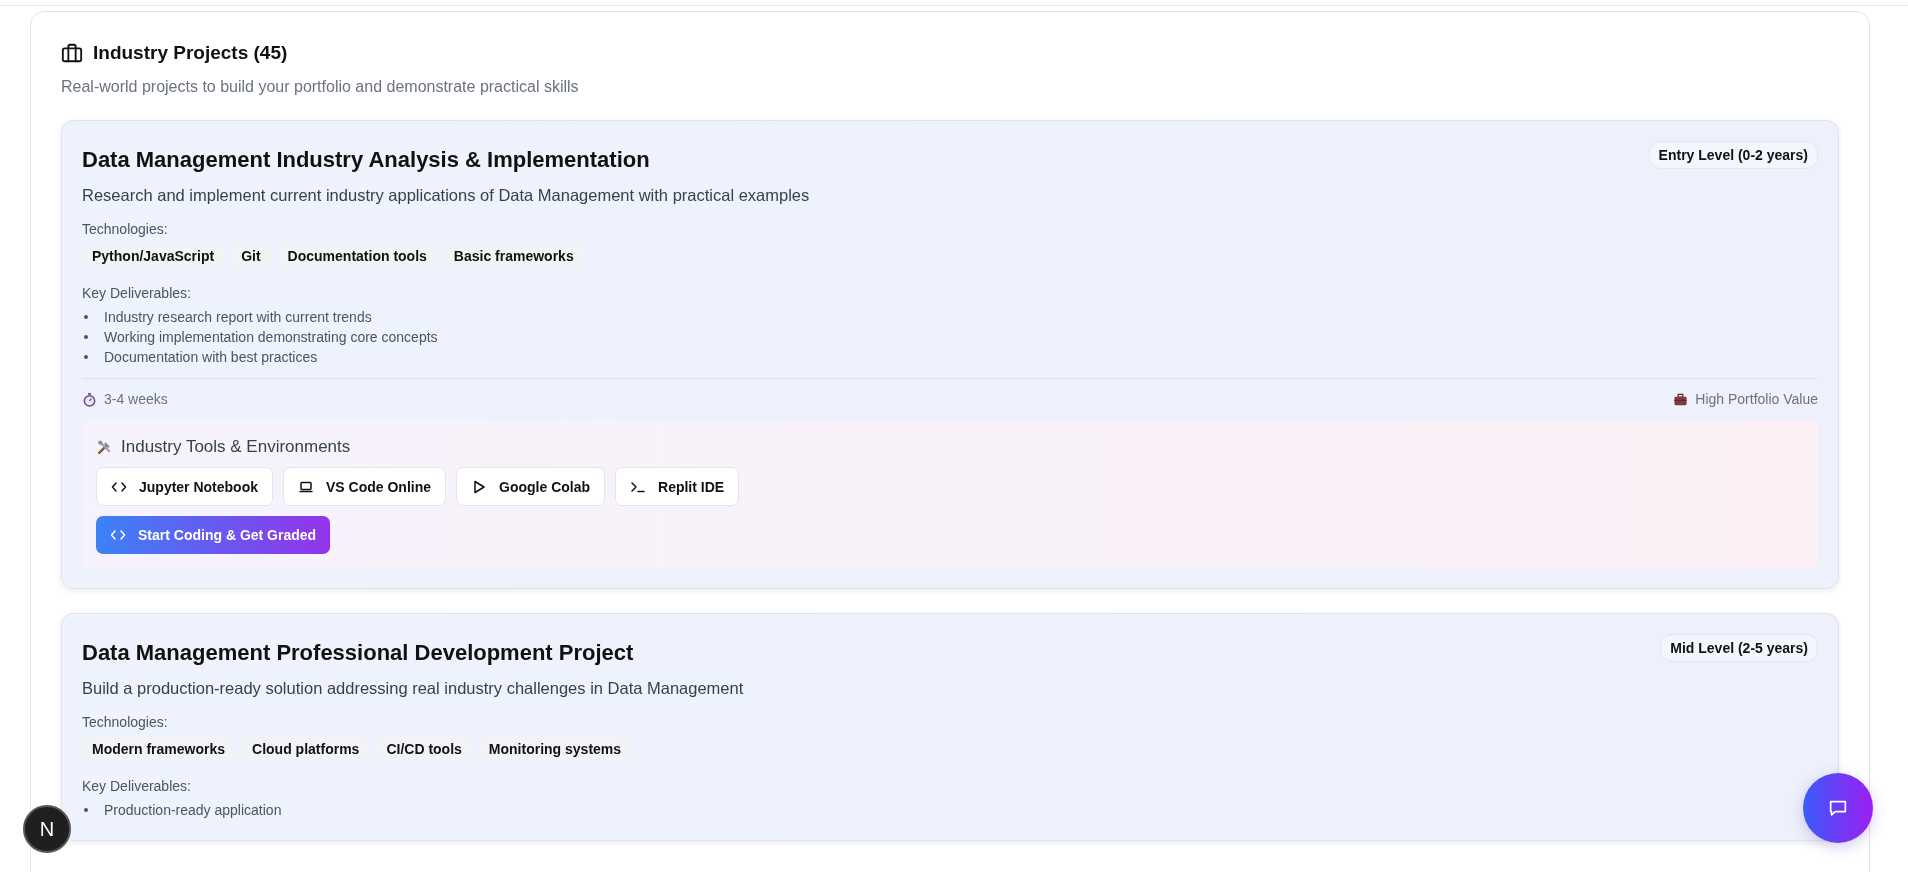 The image size is (1908, 872). What do you see at coordinates (413, 688) in the screenshot?
I see `project-description: Build a production-ready solution addressing real industry challenges in Data Management` at bounding box center [413, 688].